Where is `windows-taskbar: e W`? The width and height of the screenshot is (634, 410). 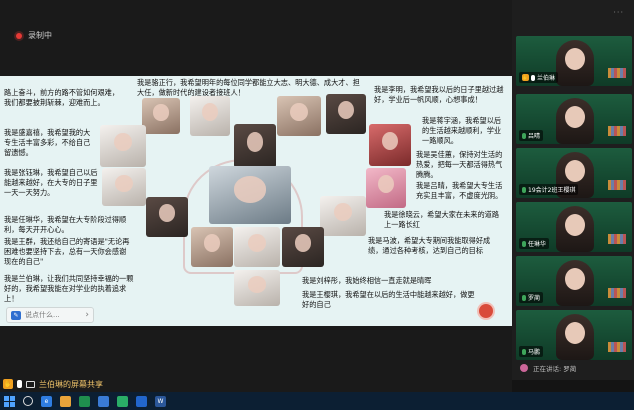
windows-taskbar: e W is located at coordinates (317, 401).